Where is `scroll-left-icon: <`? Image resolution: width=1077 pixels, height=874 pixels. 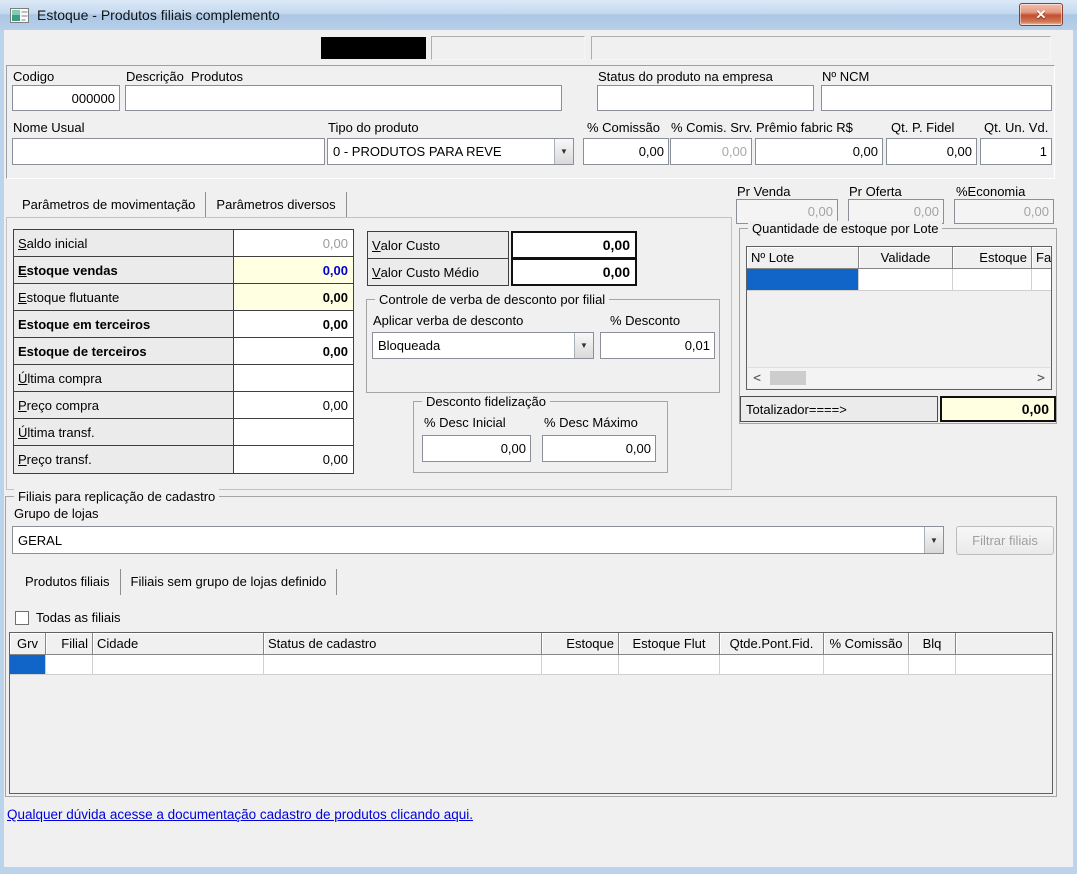
scroll-left-icon: < is located at coordinates (757, 378).